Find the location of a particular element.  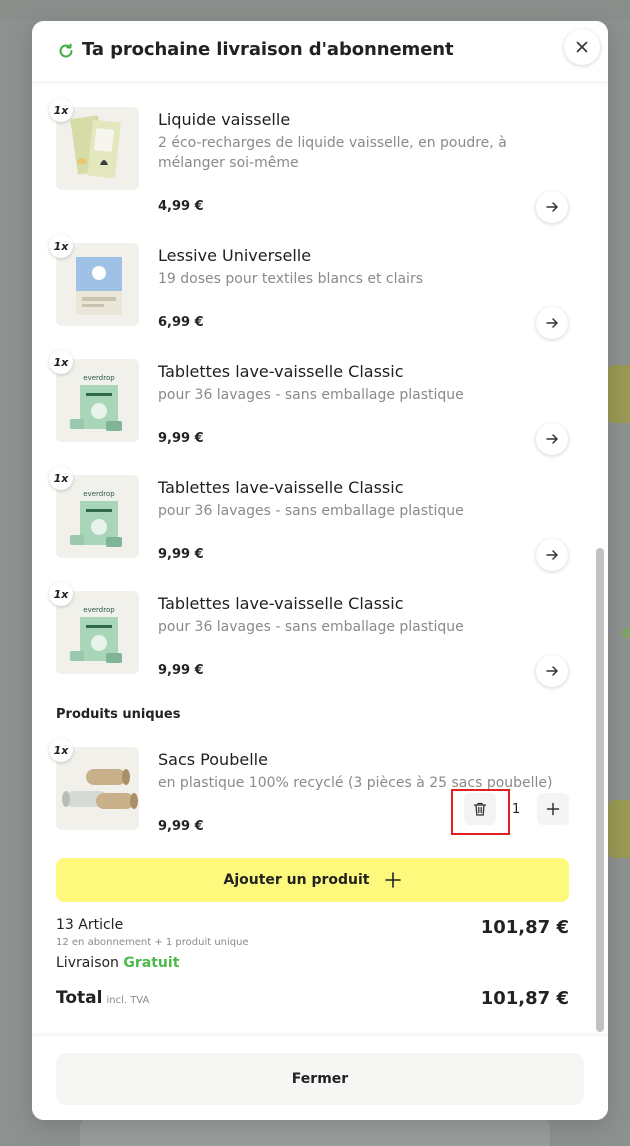

backdrop-top-strip is located at coordinates (315, 10).